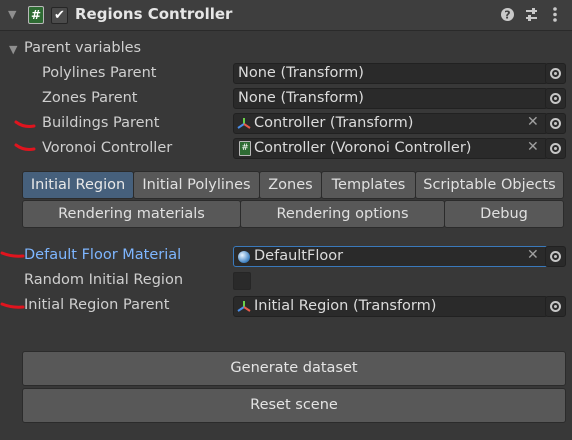 Image resolution: width=572 pixels, height=440 pixels. I want to click on tab-initial-polylines: Initial Polylines, so click(196, 185).